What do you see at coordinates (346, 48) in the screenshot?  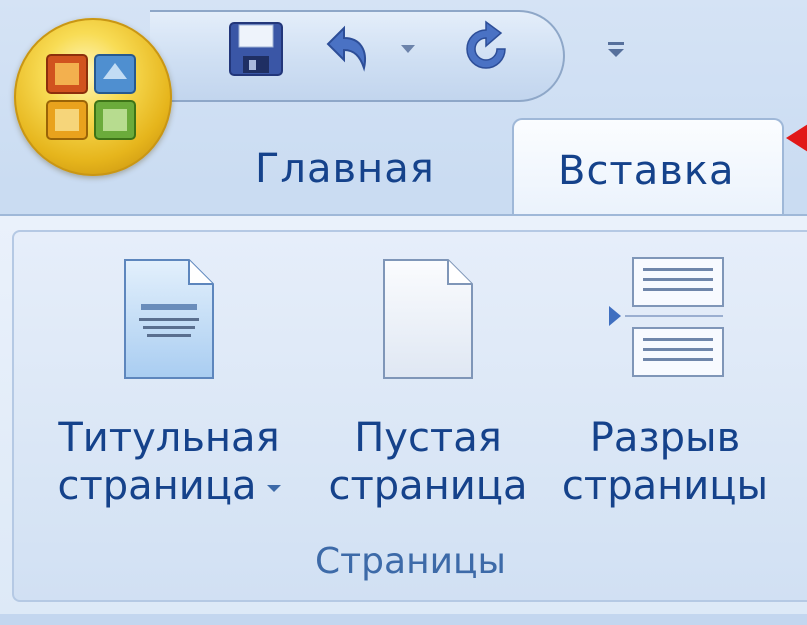 I see `undo-icon` at bounding box center [346, 48].